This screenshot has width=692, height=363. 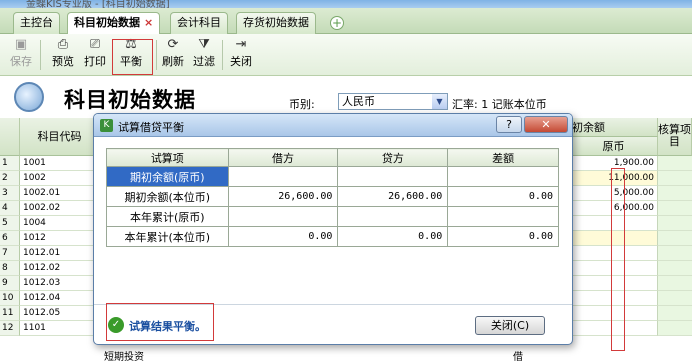 I want to click on col-header-code: 科目代码, so click(x=60, y=137).